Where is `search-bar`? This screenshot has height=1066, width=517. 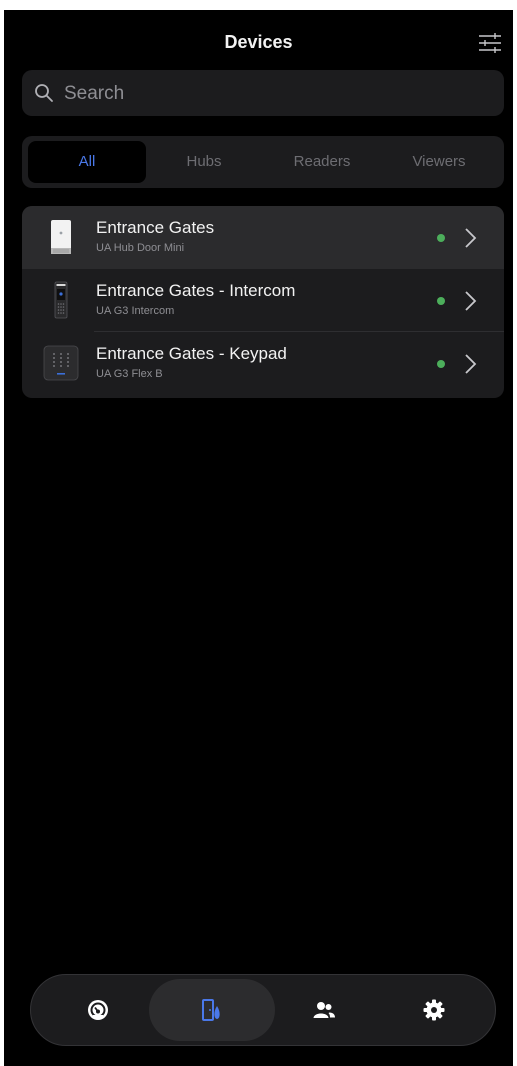
search-bar is located at coordinates (263, 94).